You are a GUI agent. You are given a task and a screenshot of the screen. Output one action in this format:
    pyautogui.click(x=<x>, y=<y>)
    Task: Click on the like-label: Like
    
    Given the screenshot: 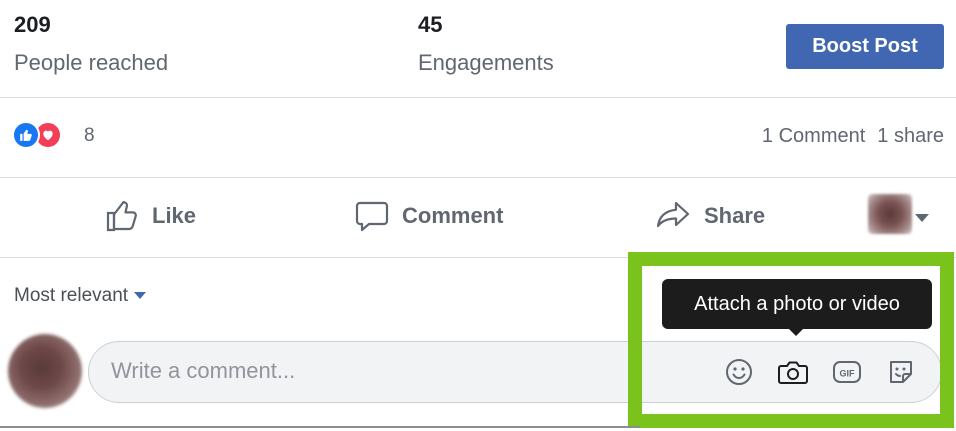 What is the action you would take?
    pyautogui.click(x=174, y=215)
    